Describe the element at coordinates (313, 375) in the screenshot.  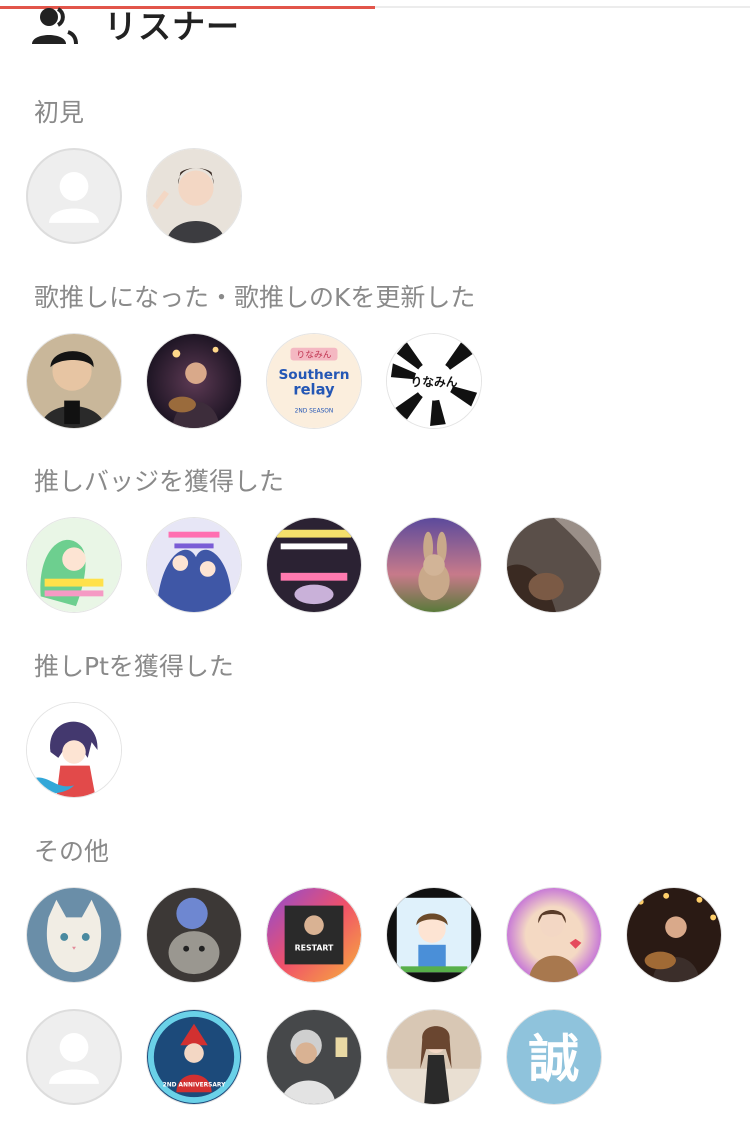
I see `badge-text-southern: Southern` at that location.